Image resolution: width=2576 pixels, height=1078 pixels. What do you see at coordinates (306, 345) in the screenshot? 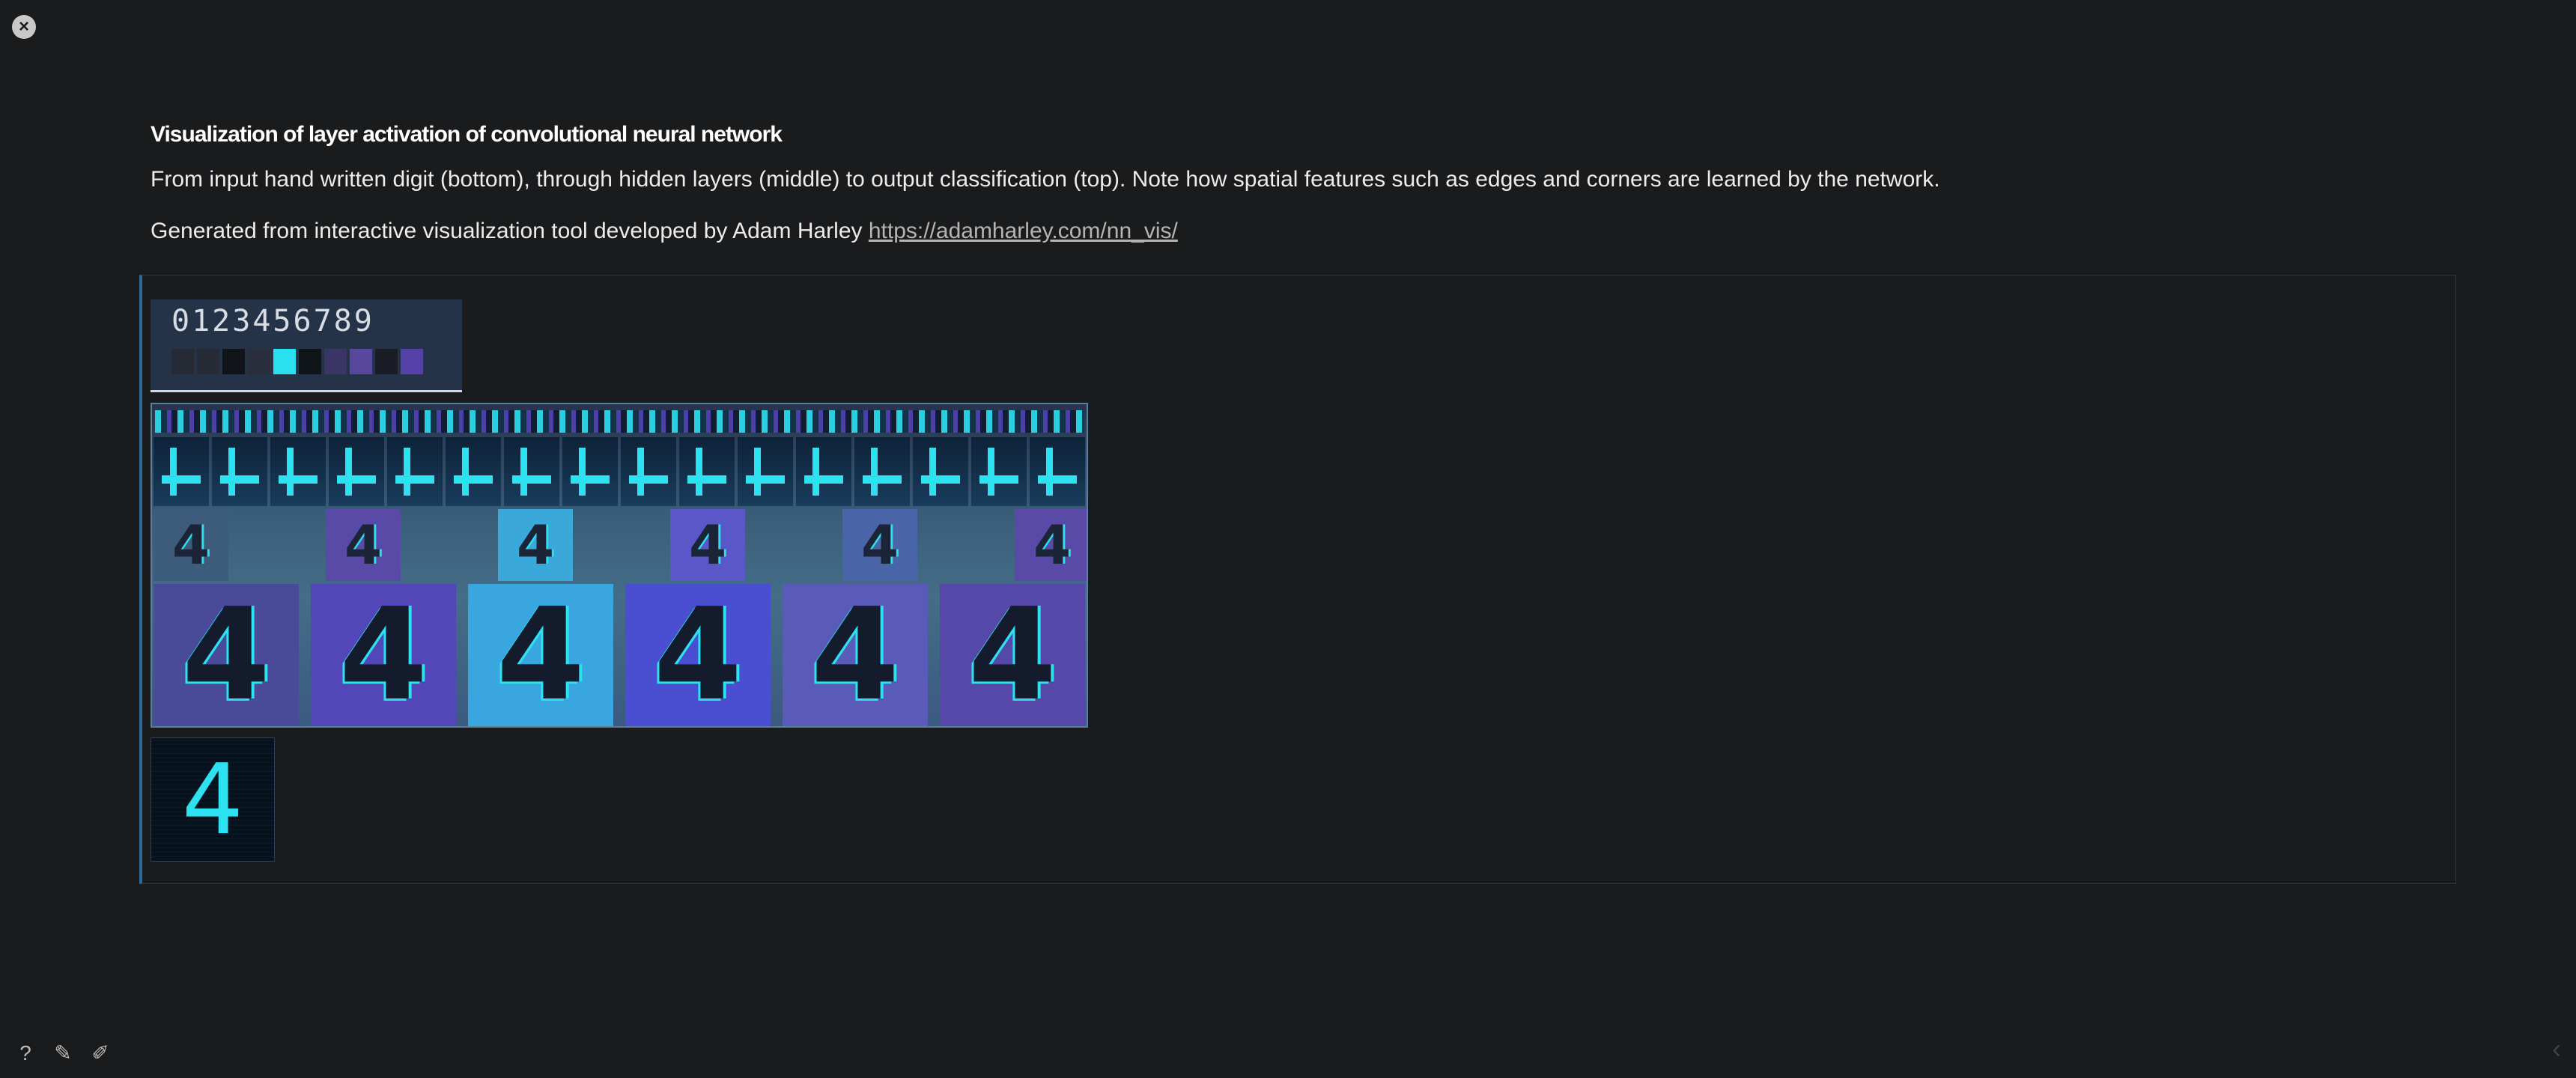
I see `output-layer: 0123456789` at bounding box center [306, 345].